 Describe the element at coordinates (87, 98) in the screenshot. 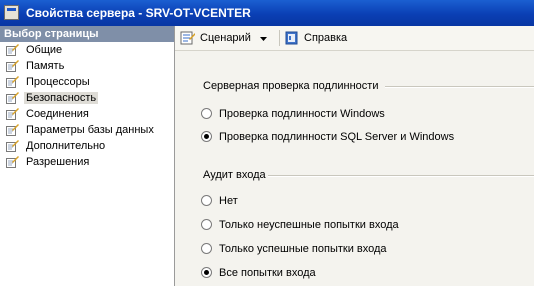

I see `sidebar-item-security: Безопасность` at that location.